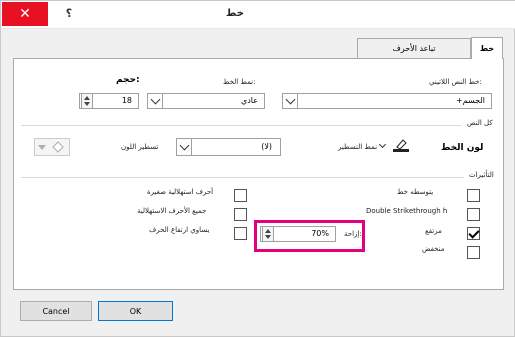 The image size is (515, 337). I want to click on underline-style-value: (لا), so click(266, 146).